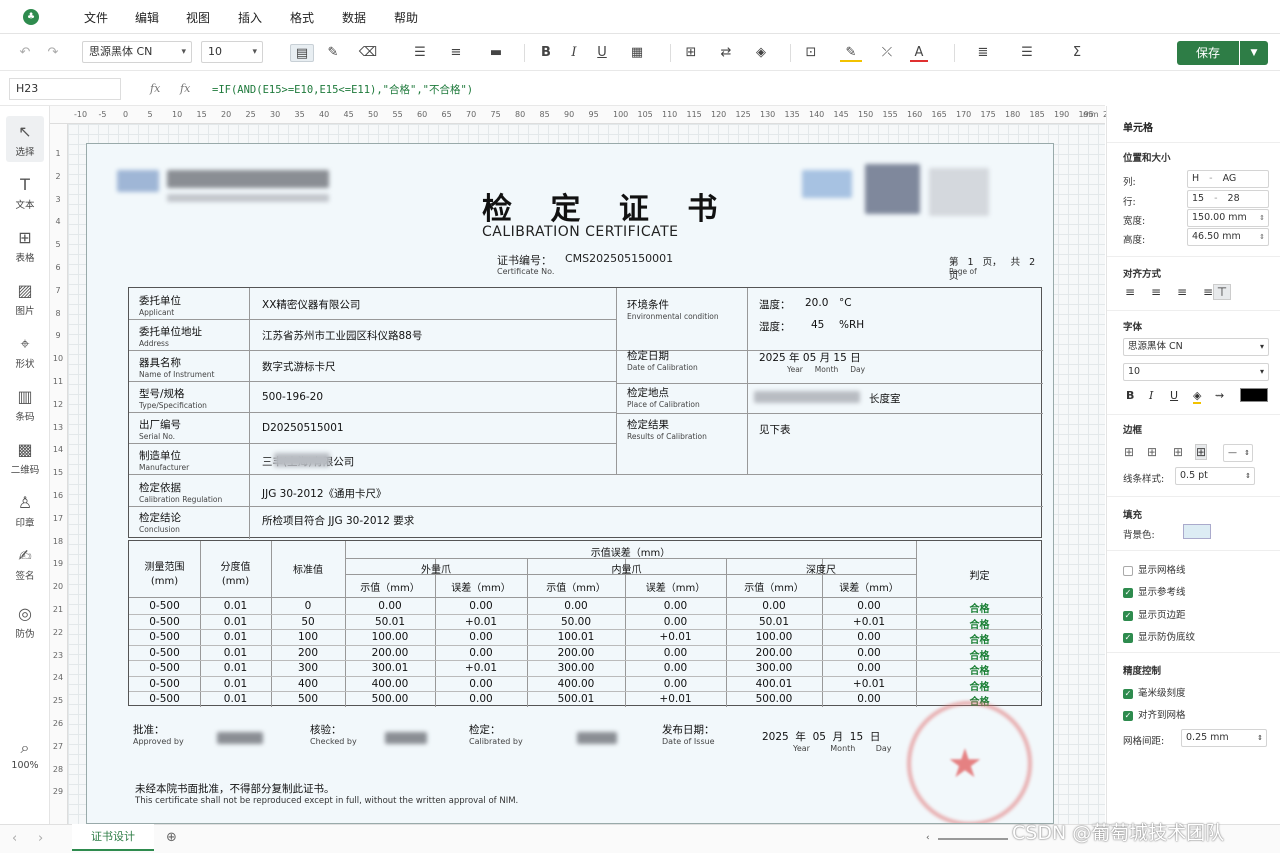 The image size is (1280, 853). I want to click on scroll-left-icon: ‹, so click(928, 838).